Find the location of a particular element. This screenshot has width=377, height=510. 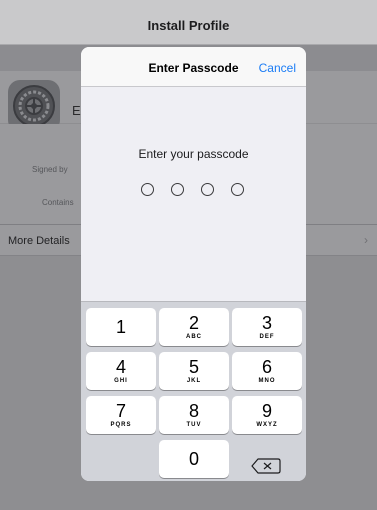

key-0: 0 is located at coordinates (194, 459).